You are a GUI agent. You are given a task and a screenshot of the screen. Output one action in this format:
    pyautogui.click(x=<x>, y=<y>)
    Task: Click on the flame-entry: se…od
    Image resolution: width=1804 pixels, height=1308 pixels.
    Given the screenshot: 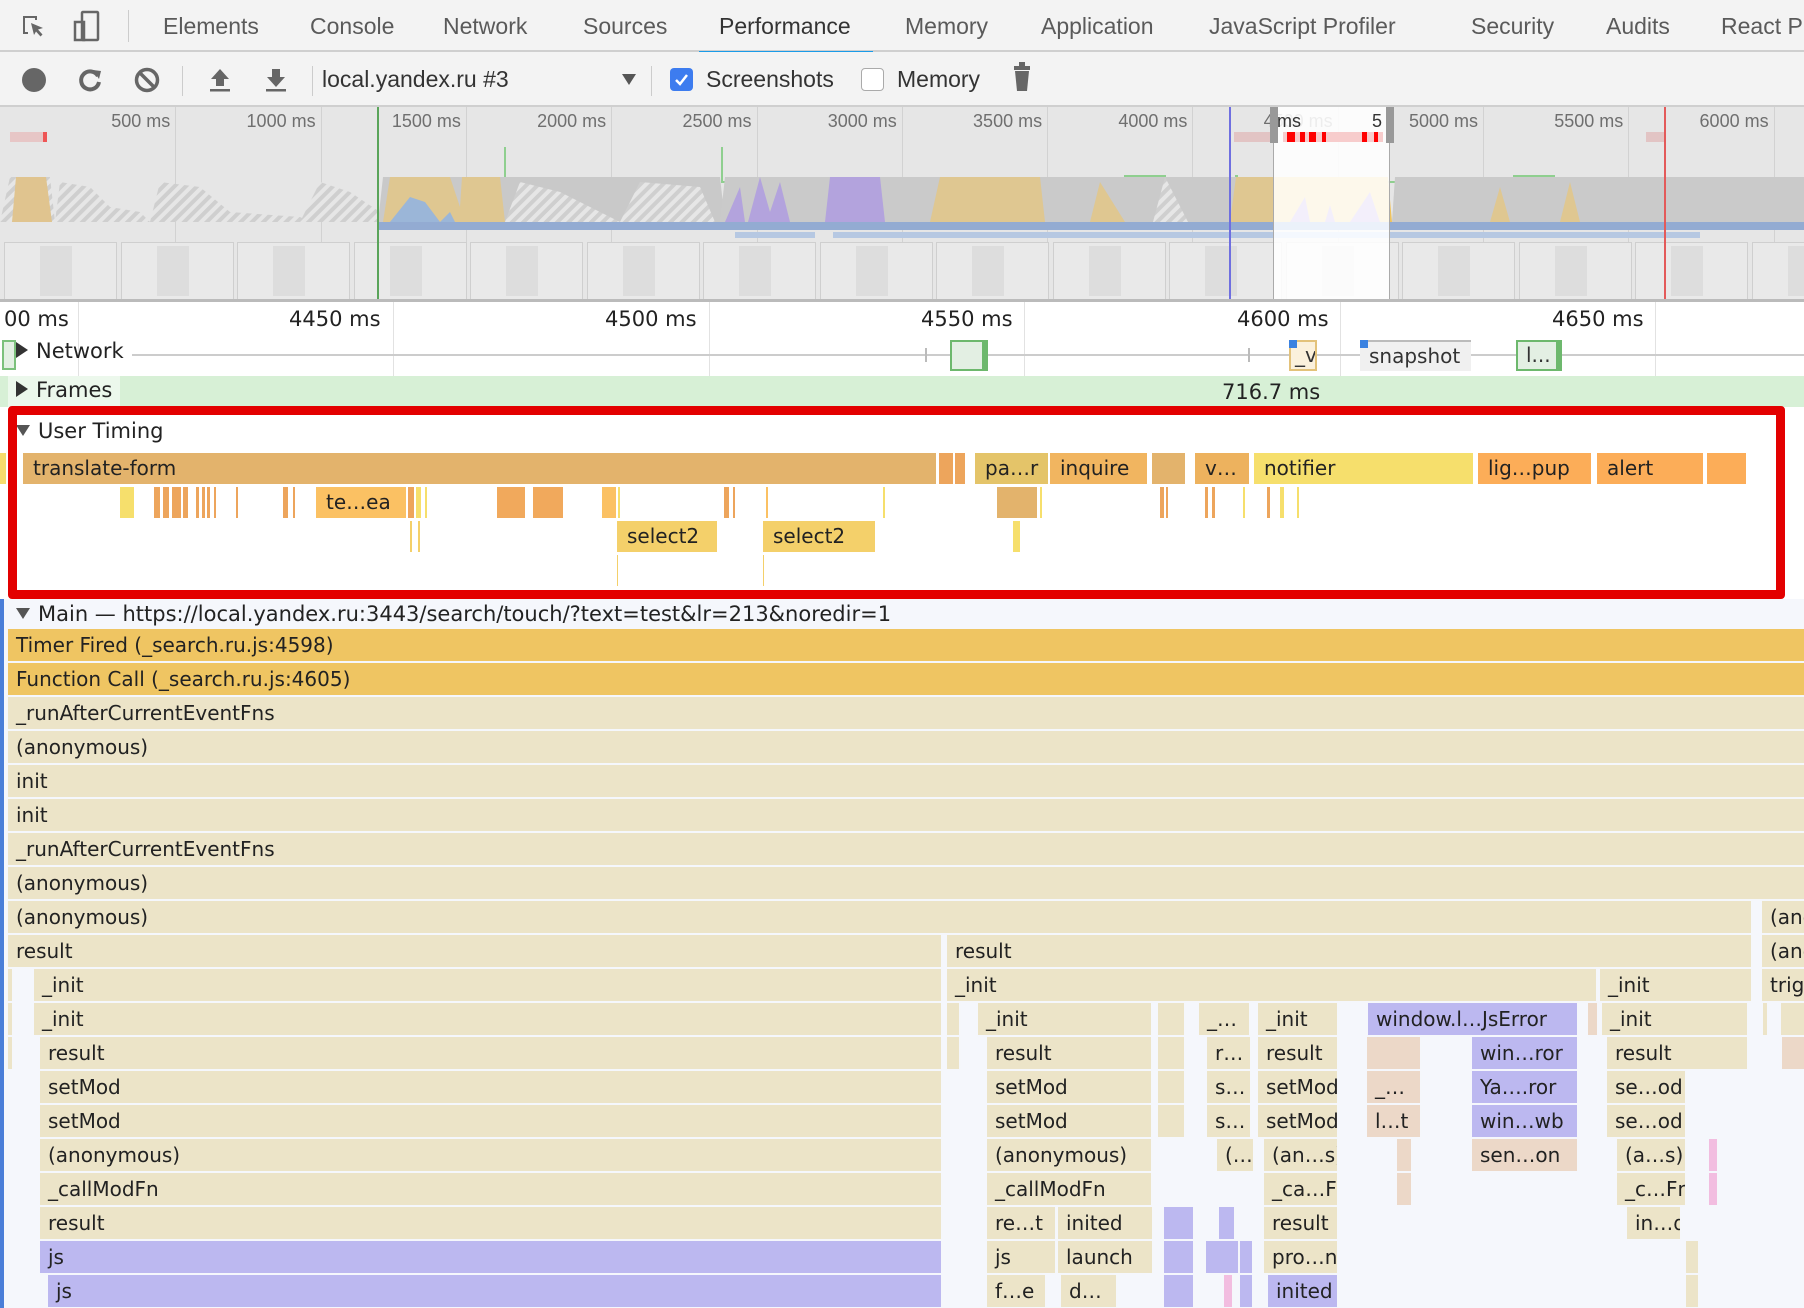 What is the action you would take?
    pyautogui.click(x=1647, y=1087)
    